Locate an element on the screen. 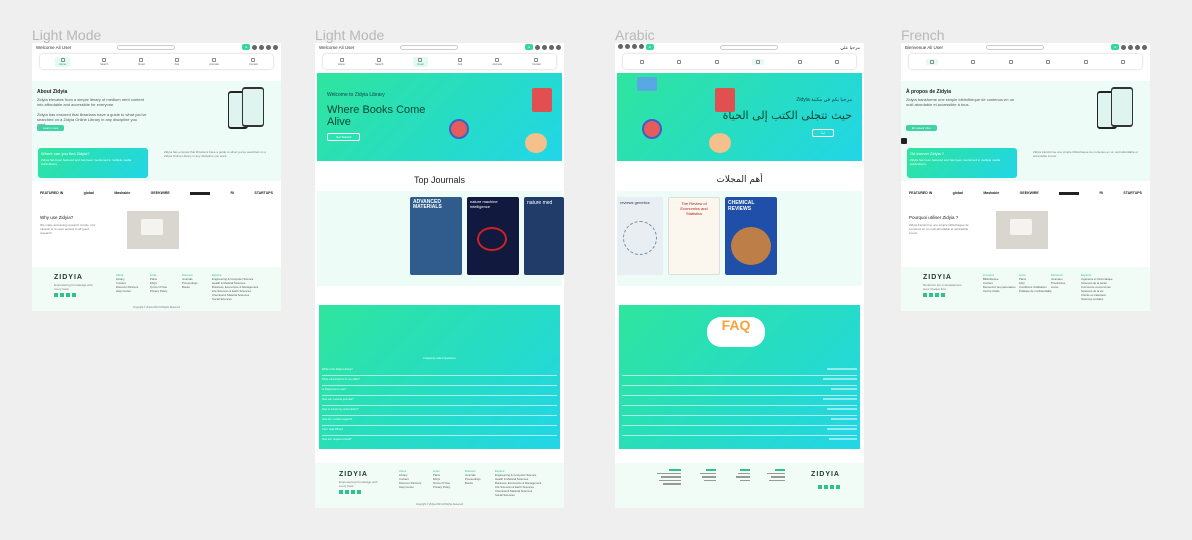  get-started-button: Get Started is located at coordinates (344, 137).